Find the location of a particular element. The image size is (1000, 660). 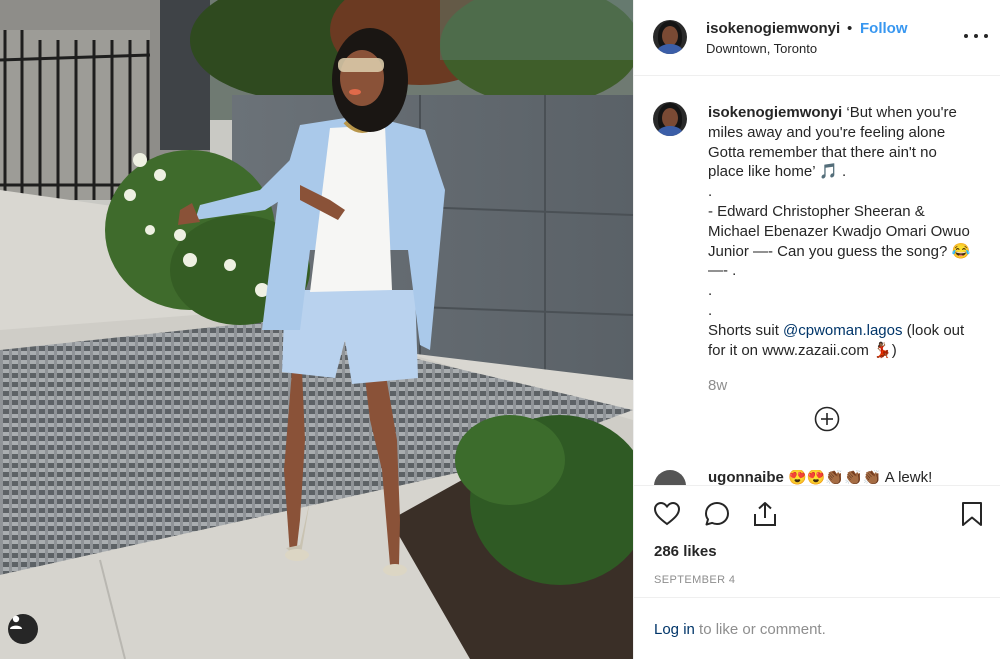

user-icon is located at coordinates (16, 622).